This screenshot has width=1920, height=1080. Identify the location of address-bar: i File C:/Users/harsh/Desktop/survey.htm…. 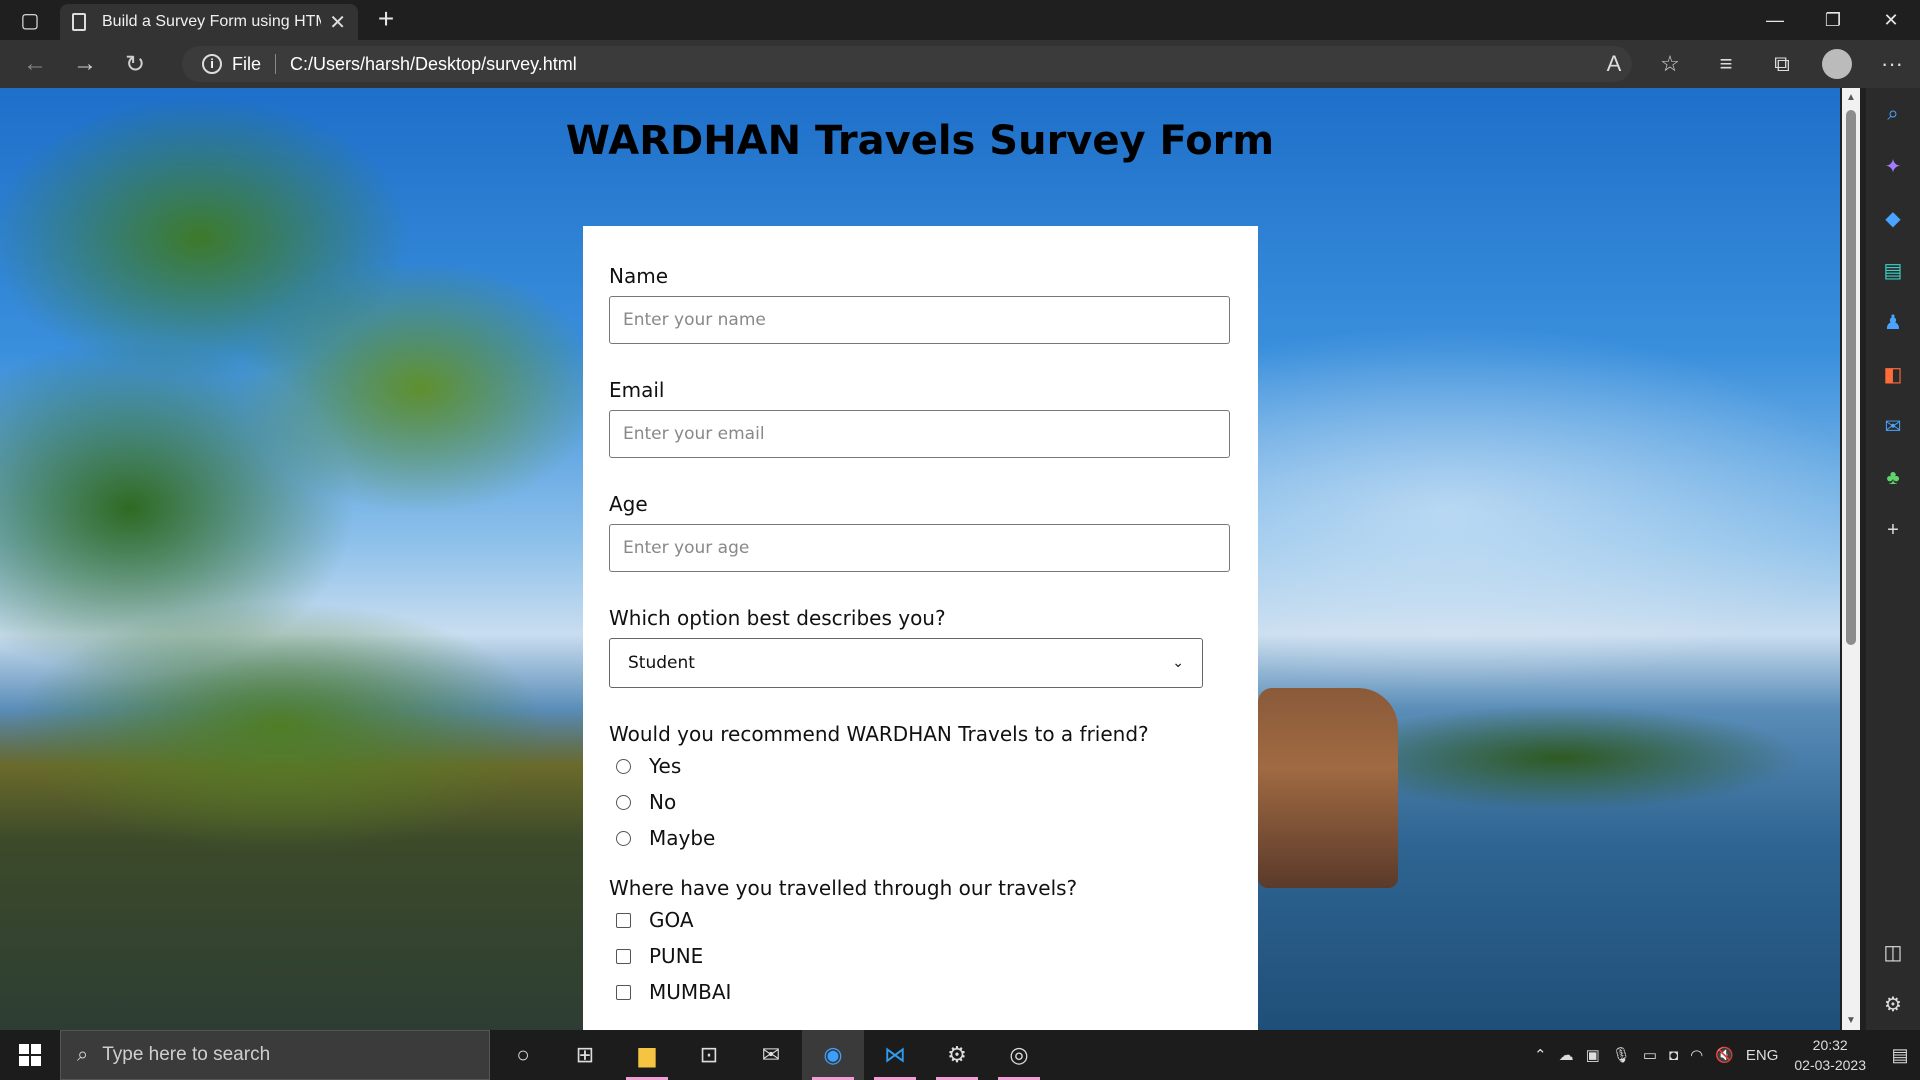
(907, 64).